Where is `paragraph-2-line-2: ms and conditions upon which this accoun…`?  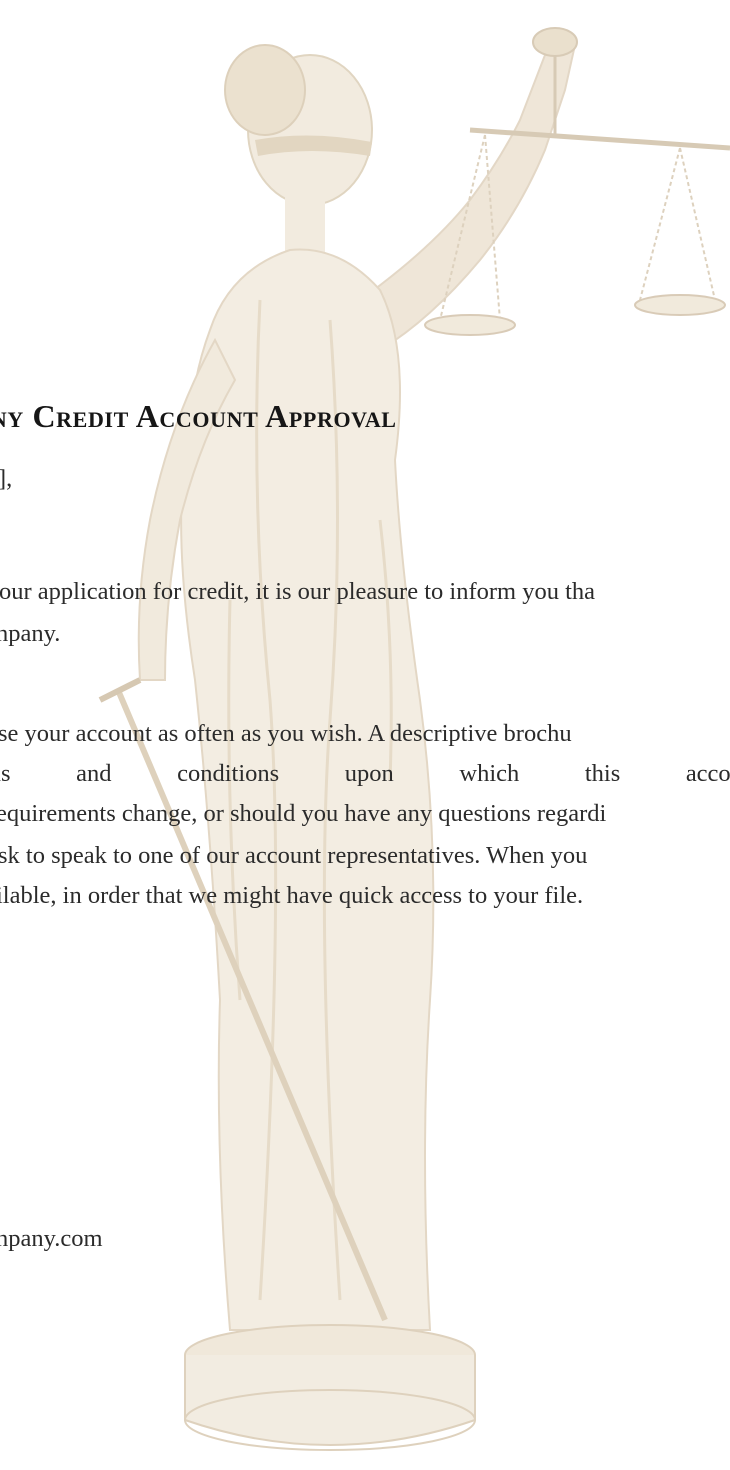
paragraph-2-line-2: ms and conditions upon which this accoun… is located at coordinates (365, 774).